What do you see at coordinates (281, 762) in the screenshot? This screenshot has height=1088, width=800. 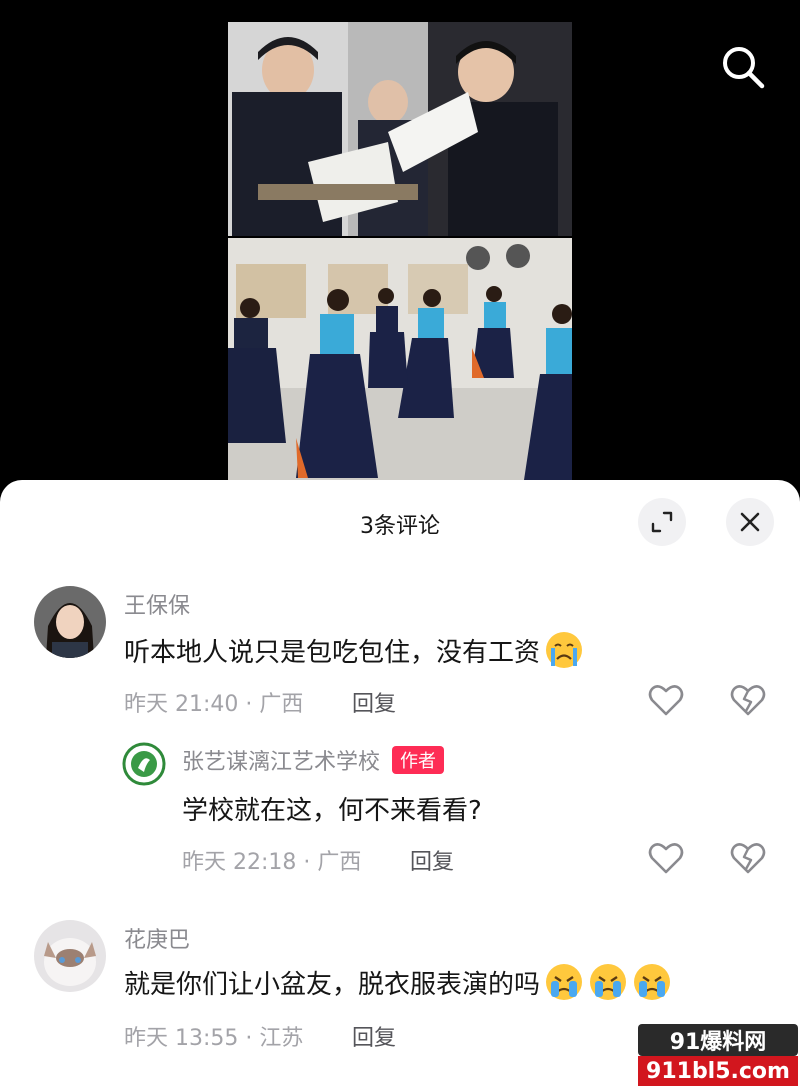 I see `reply-username-text: 张艺谋漓江艺术学校` at bounding box center [281, 762].